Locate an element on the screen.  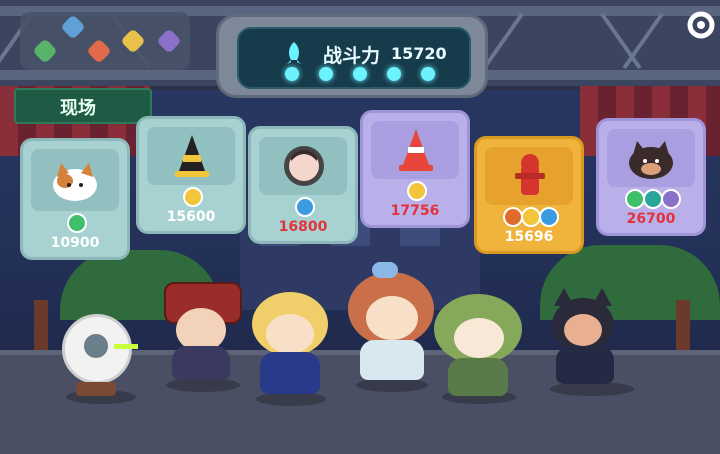
rocket-icon is located at coordinates (294, 53).